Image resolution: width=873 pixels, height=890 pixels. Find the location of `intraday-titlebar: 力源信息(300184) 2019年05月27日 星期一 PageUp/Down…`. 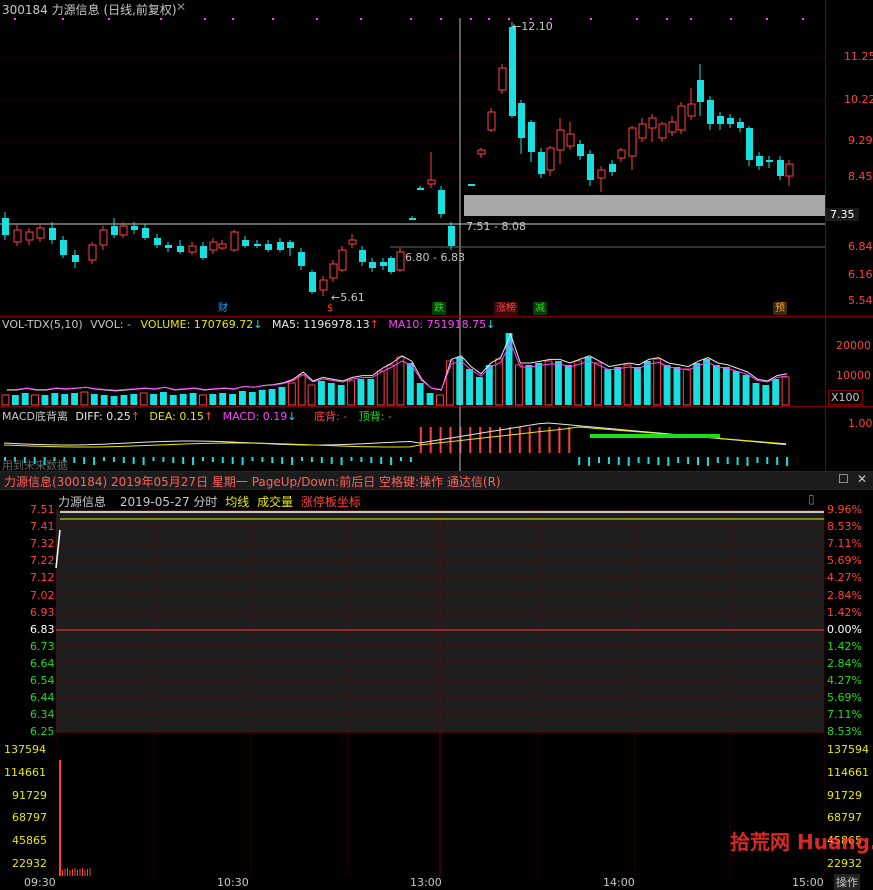

intraday-titlebar: 力源信息(300184) 2019年05月27日 星期一 PageUp/Down… is located at coordinates (436, 480).